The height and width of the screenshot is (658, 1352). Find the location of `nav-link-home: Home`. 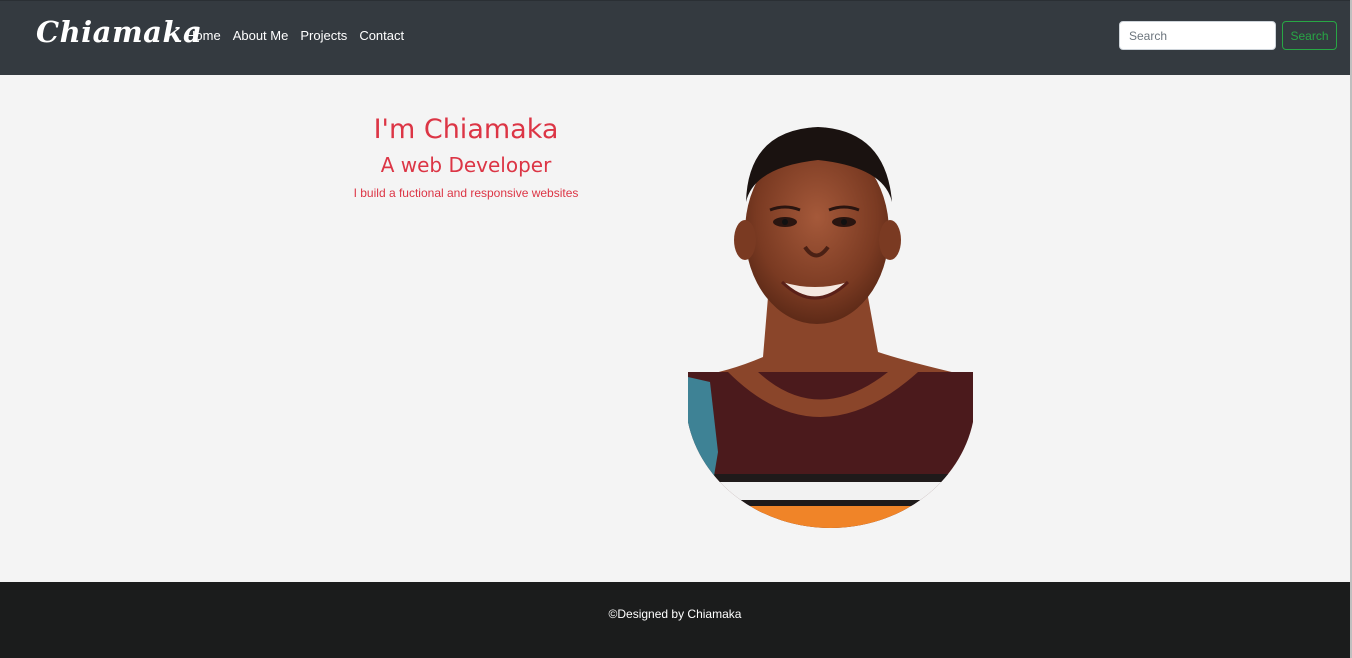

nav-link-home: Home is located at coordinates (203, 35).